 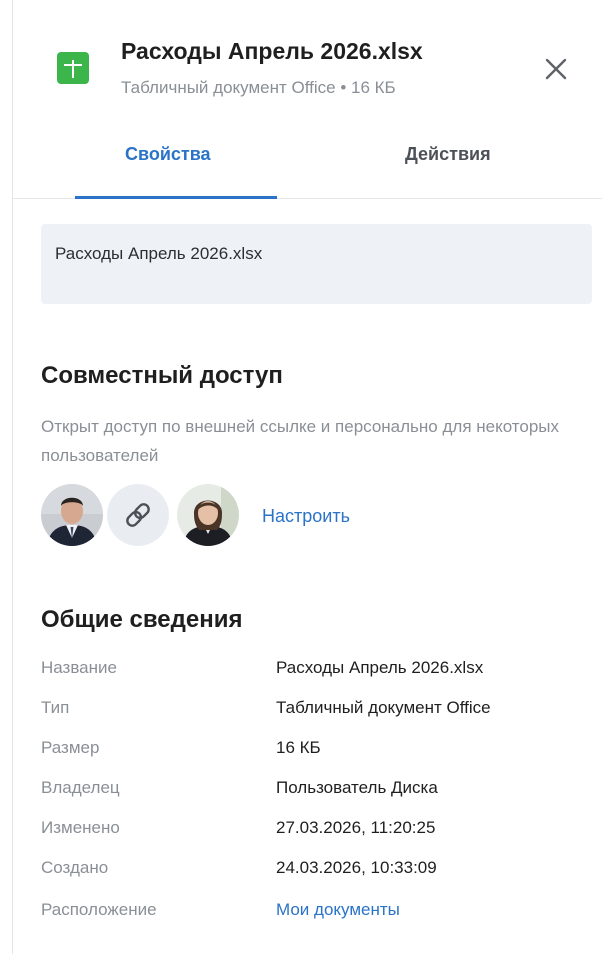 What do you see at coordinates (306, 516) in the screenshot?
I see `configure-access-link: Настроить` at bounding box center [306, 516].